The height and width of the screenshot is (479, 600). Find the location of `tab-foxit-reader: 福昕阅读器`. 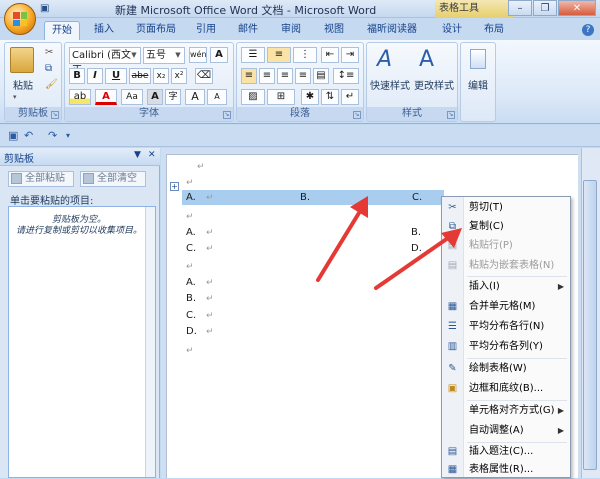

tab-foxit-reader: 福昕阅读器 is located at coordinates (392, 30).